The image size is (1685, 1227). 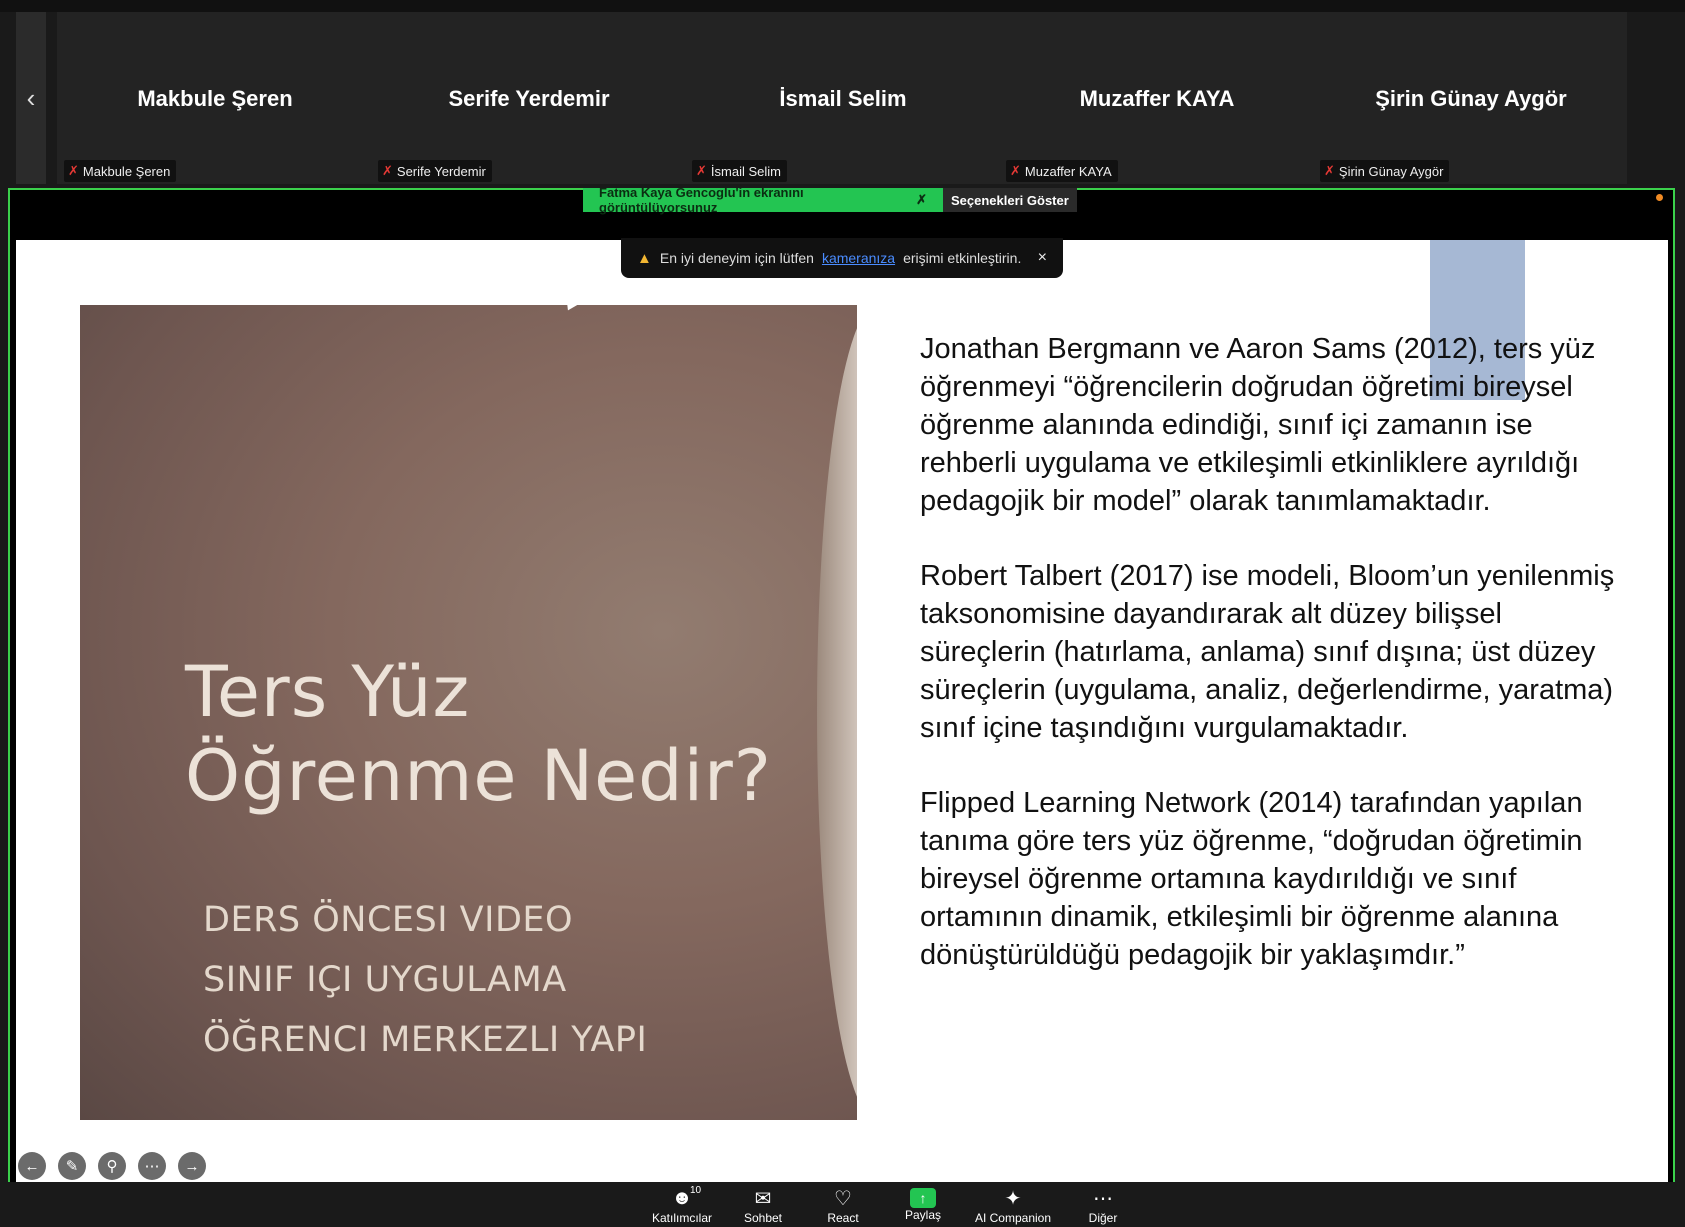 I want to click on warning-icon: ▲, so click(x=644, y=258).